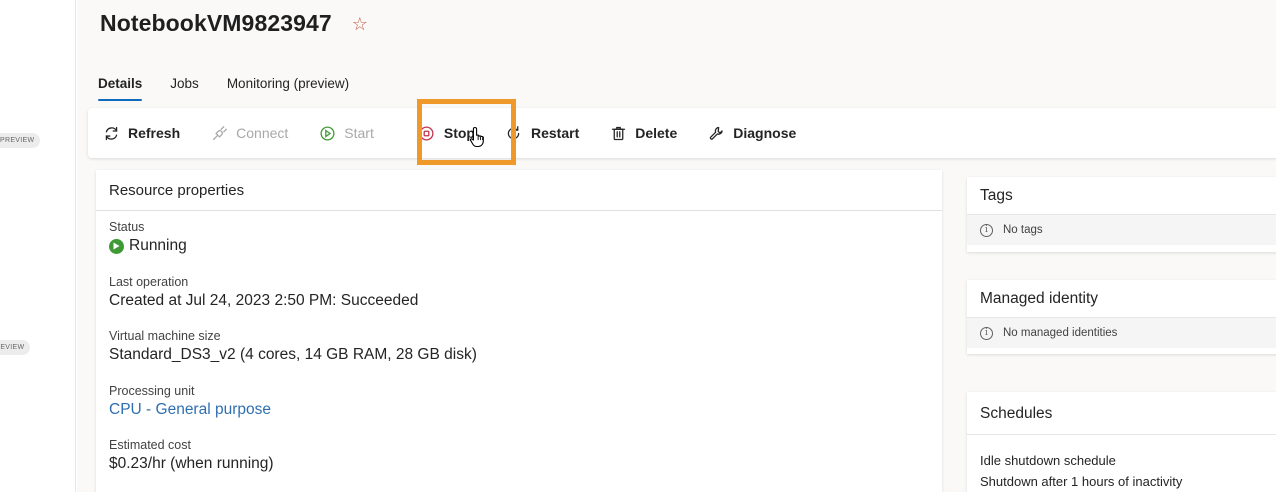 The image size is (1276, 492). Describe the element at coordinates (360, 24) in the screenshot. I see `star-outline-icon: ☆` at that location.